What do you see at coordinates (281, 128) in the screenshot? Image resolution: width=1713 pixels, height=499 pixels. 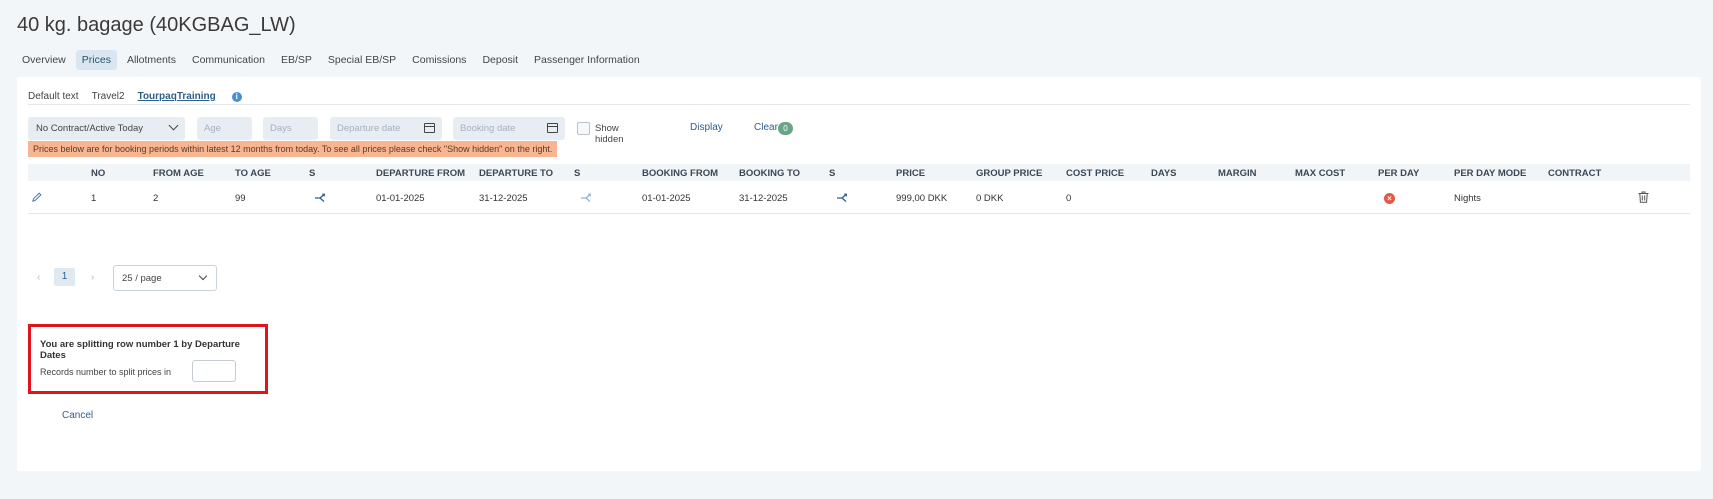 I see `days-placeholder: Days` at bounding box center [281, 128].